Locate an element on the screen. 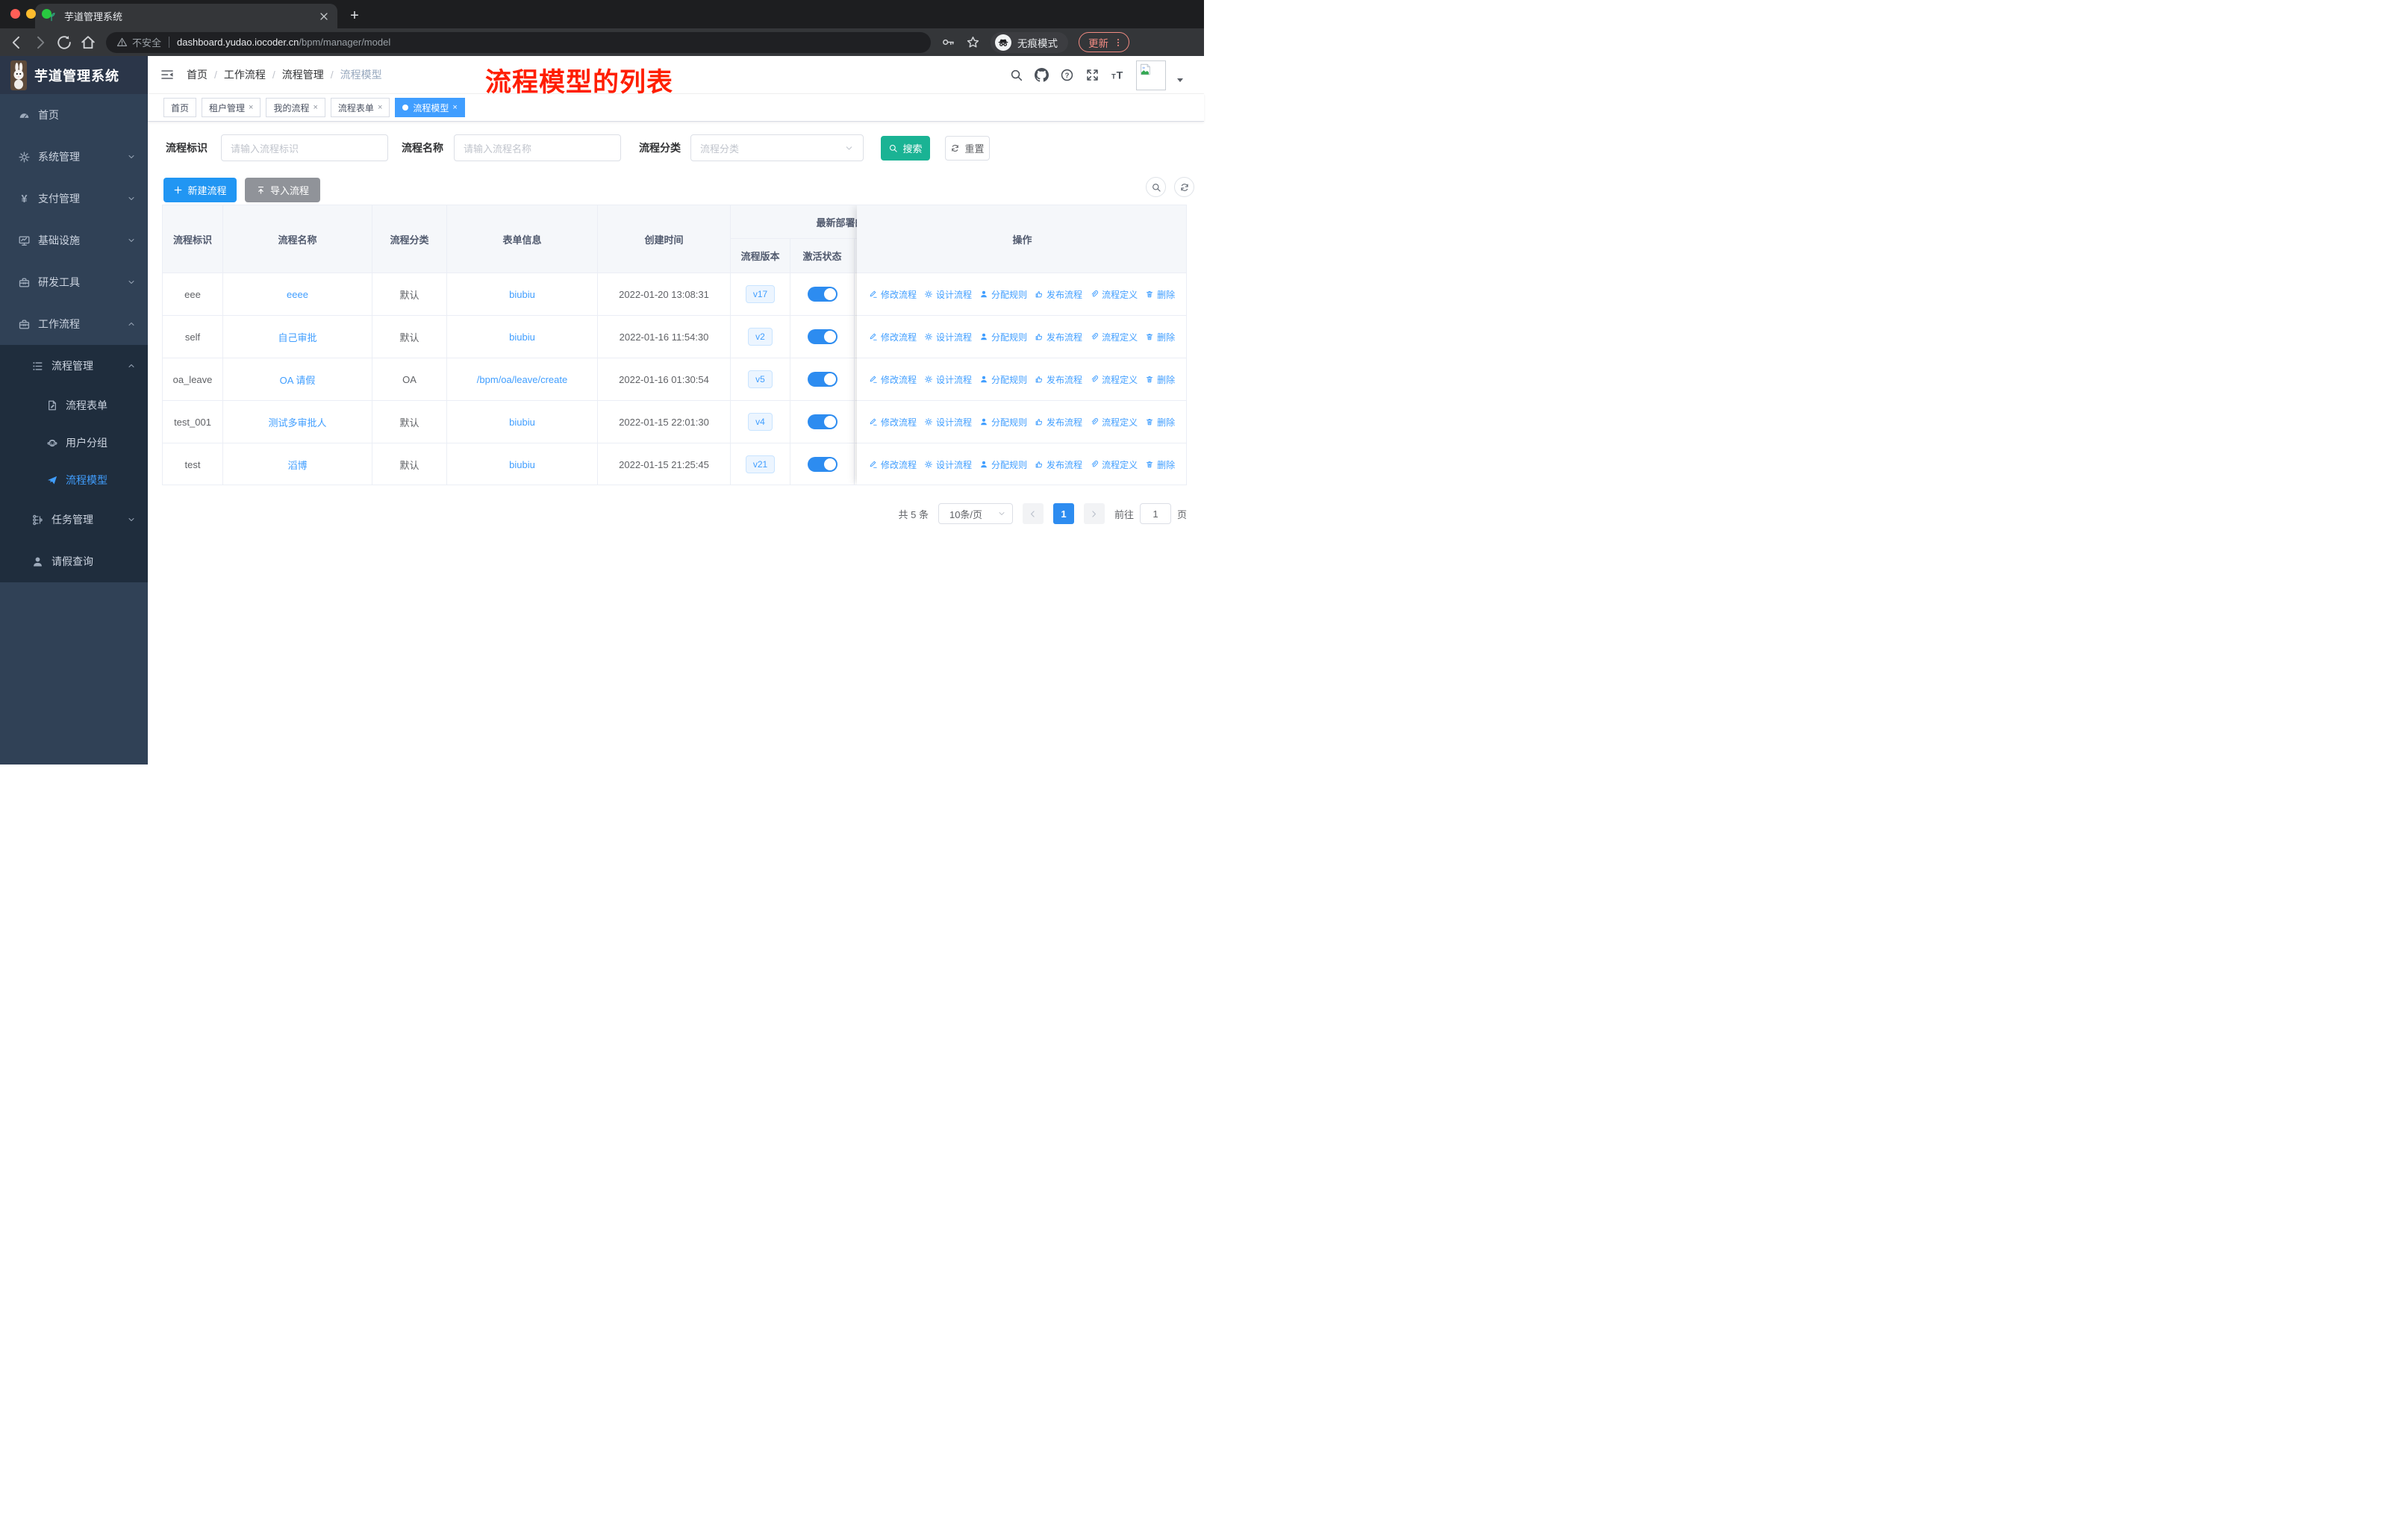 Image resolution: width=2408 pixels, height=1529 pixels. sidebar-item-process-mgmt: 流程管理 is located at coordinates (74, 366).